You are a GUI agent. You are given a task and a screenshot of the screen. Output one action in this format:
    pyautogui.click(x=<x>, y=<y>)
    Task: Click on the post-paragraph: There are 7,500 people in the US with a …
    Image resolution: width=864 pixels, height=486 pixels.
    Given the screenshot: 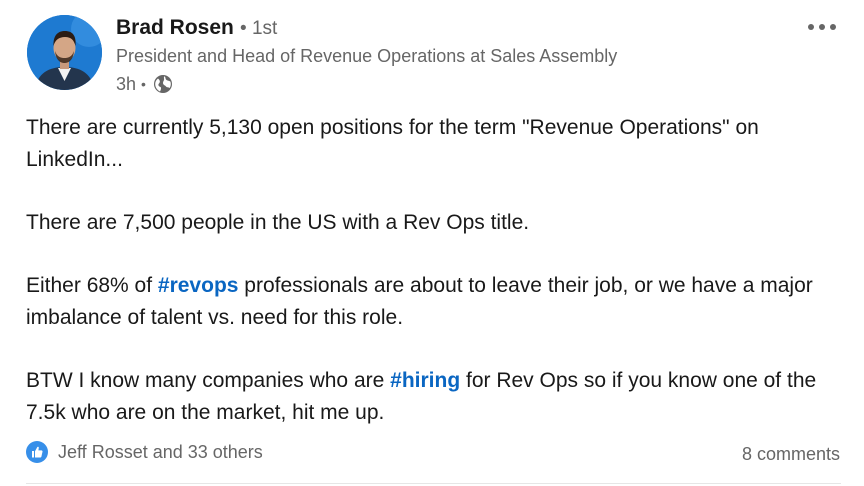 What is the action you would take?
    pyautogui.click(x=278, y=222)
    